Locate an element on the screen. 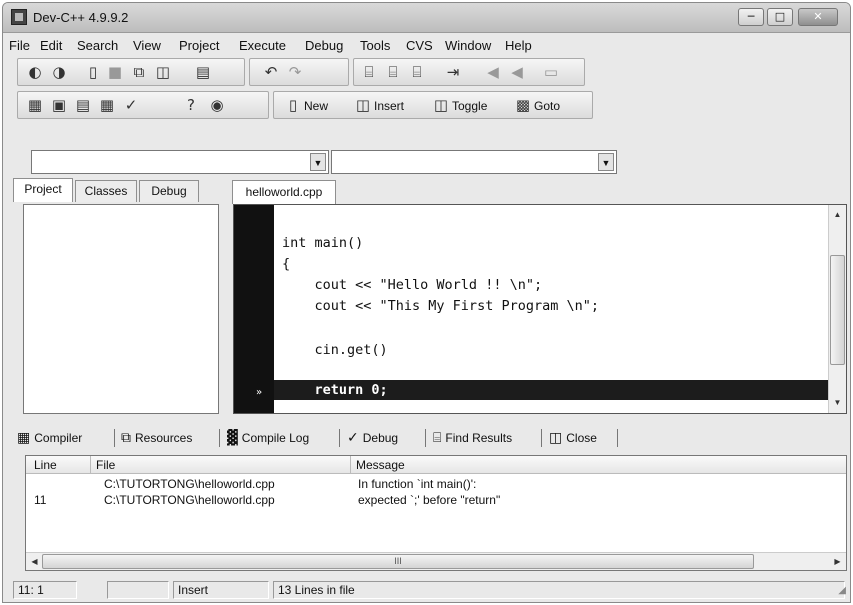 Image resolution: width=853 pixels, height=605 pixels. replace-icon: ⌸ is located at coordinates (393, 72).